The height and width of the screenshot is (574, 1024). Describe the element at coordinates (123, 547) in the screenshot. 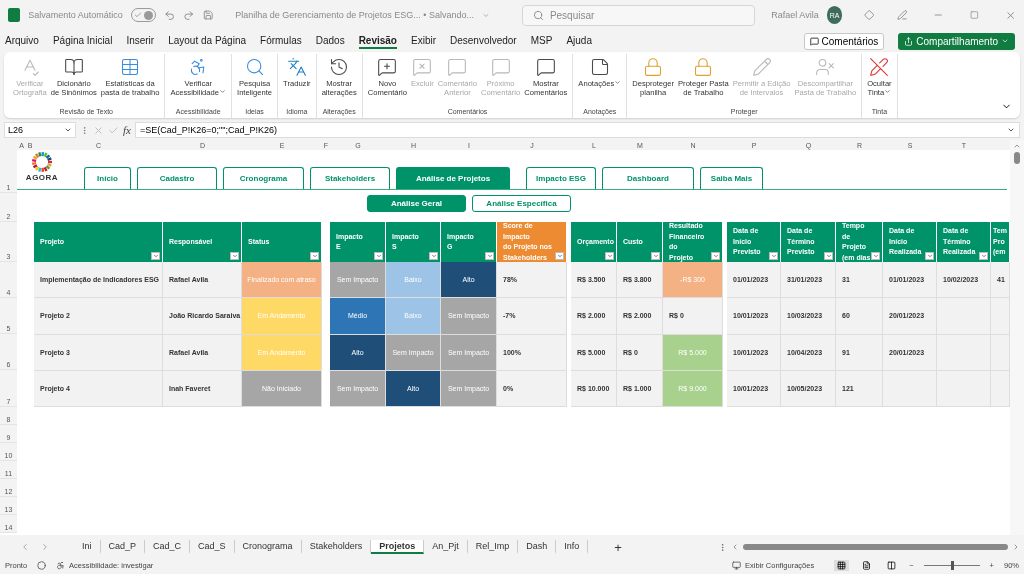

I see `sheet-tab: Cad_P` at that location.